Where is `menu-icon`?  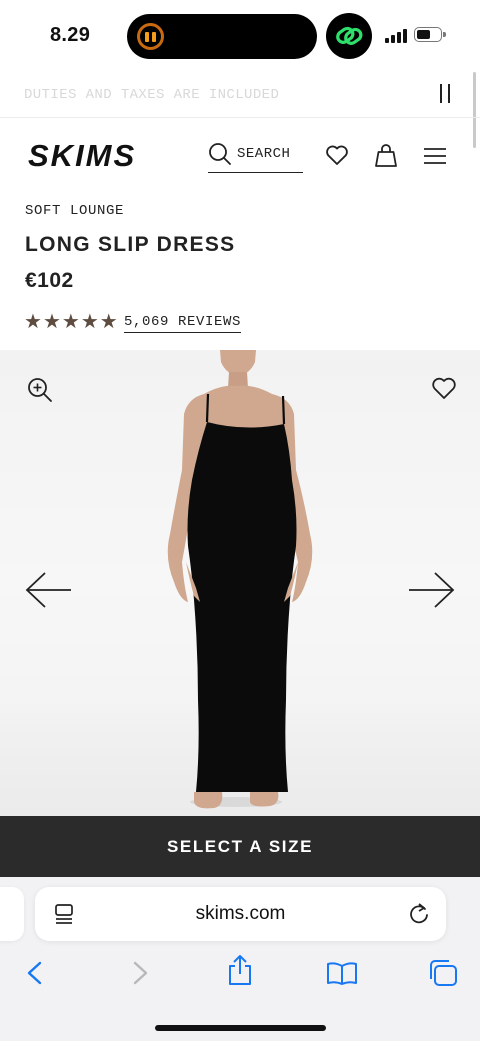 menu-icon is located at coordinates (435, 158).